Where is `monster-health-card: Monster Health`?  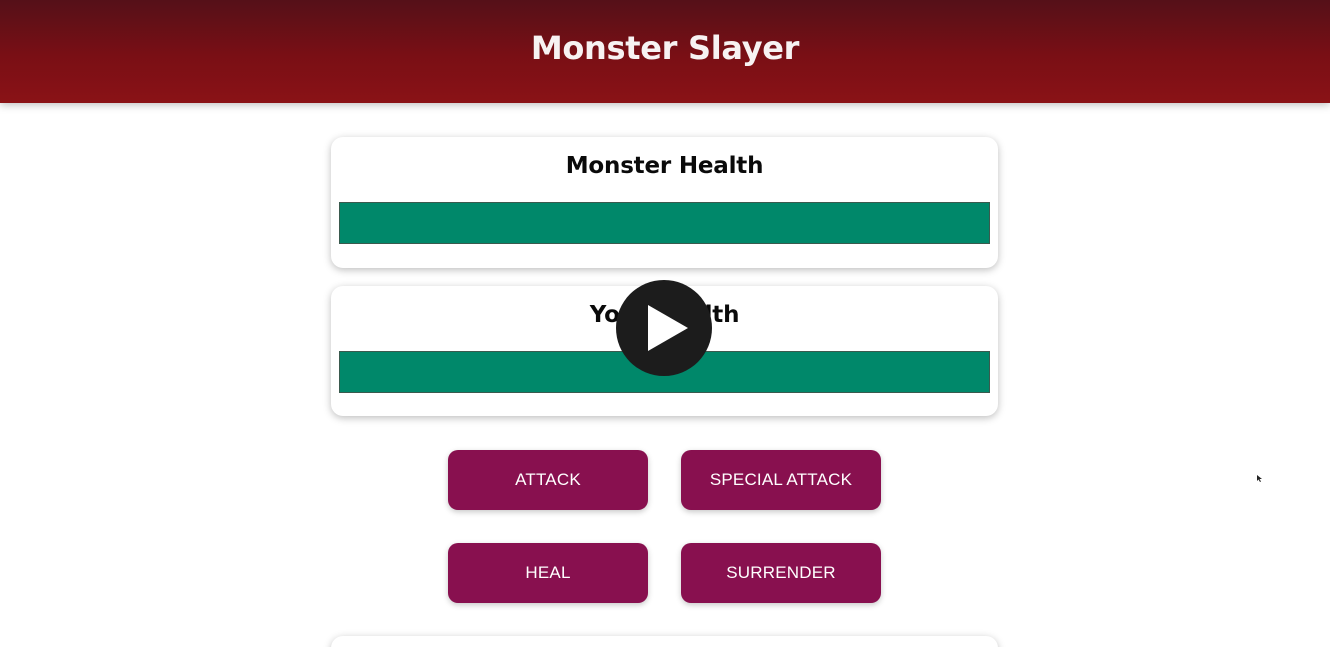 monster-health-card: Monster Health is located at coordinates (664, 202).